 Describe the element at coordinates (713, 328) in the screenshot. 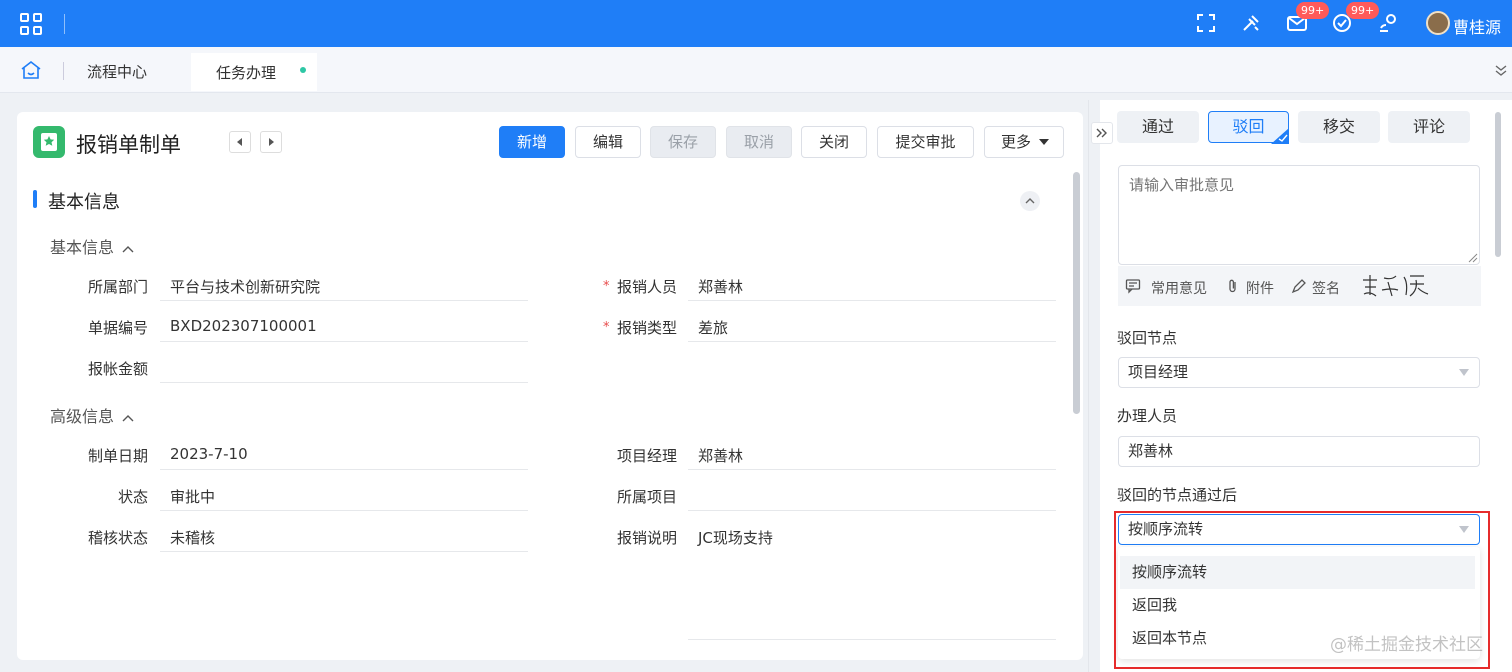

I see `field-value-type: 差旅` at that location.